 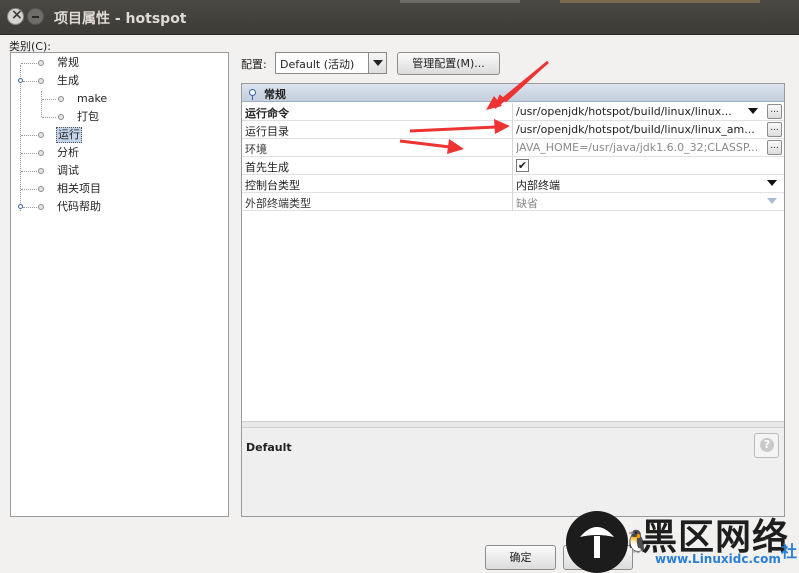 What do you see at coordinates (88, 117) in the screenshot?
I see `tree-item-package: 打包` at bounding box center [88, 117].